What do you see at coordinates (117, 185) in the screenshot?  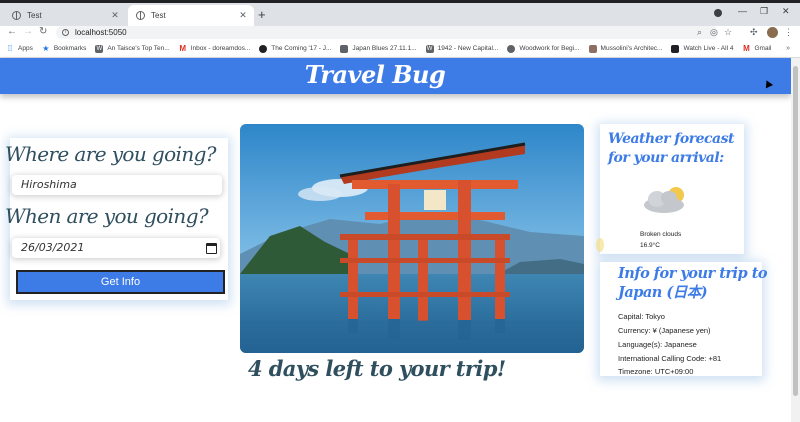 I see `destination-input` at bounding box center [117, 185].